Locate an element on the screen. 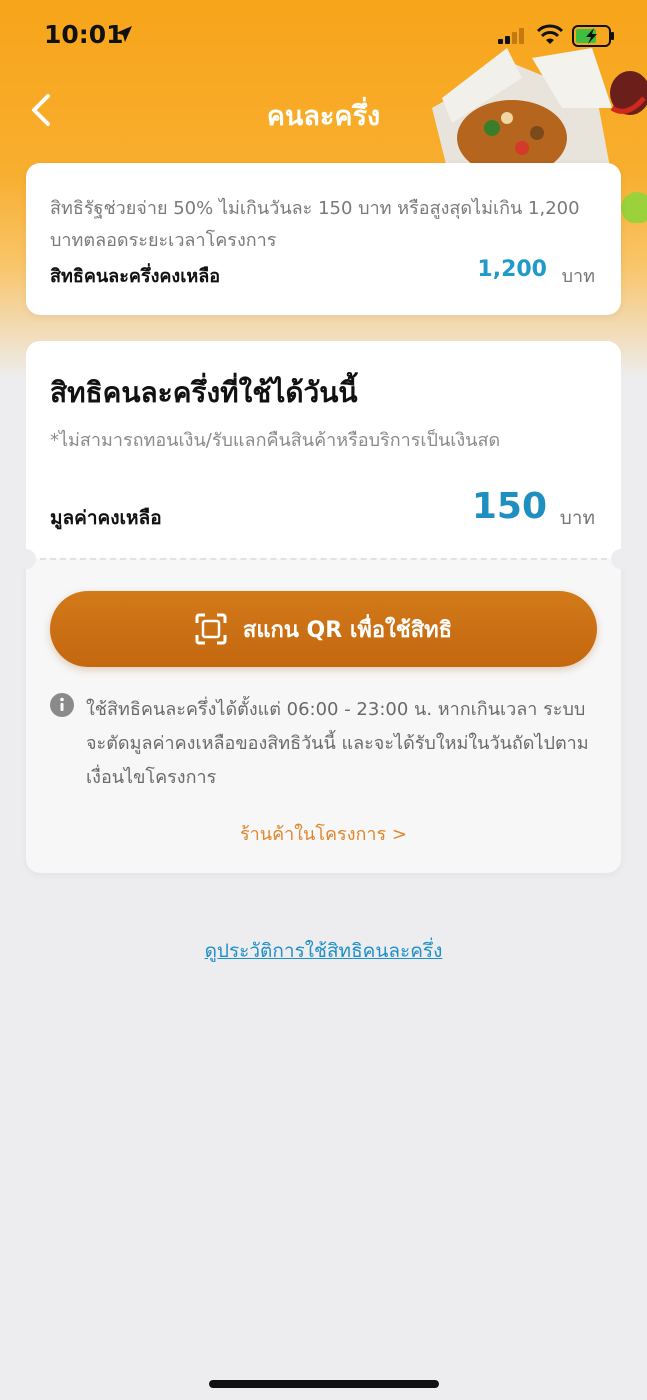 This screenshot has height=1400, width=647. status-time: 10:01 is located at coordinates (84, 34).